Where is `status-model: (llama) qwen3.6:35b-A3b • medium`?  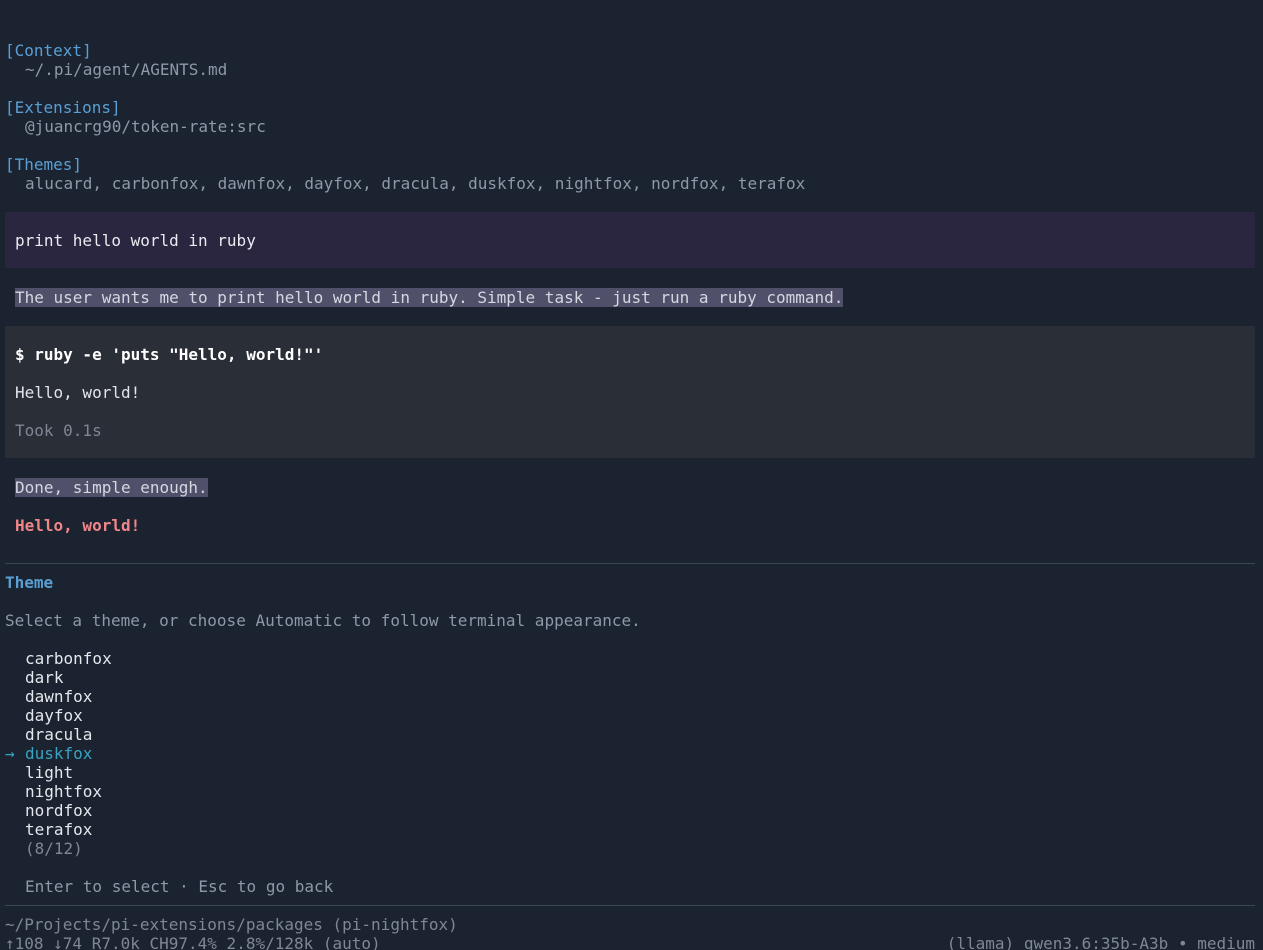
status-model: (llama) qwen3.6:35b-A3b • medium is located at coordinates (1100, 942).